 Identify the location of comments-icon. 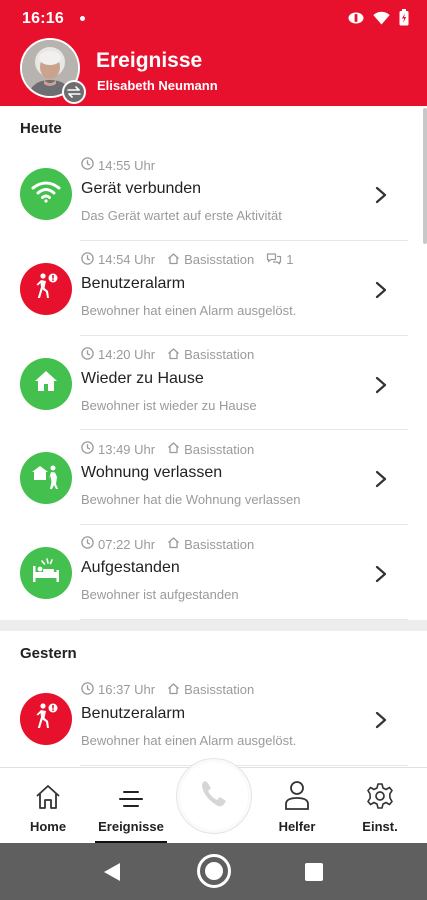
(274, 260).